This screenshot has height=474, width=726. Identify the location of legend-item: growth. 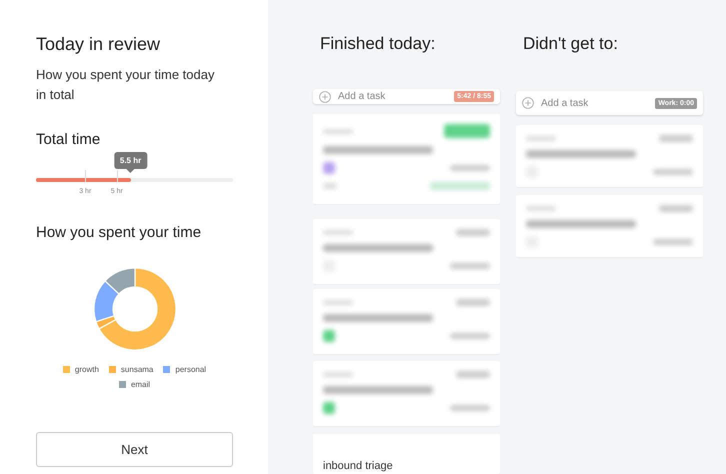
(80, 369).